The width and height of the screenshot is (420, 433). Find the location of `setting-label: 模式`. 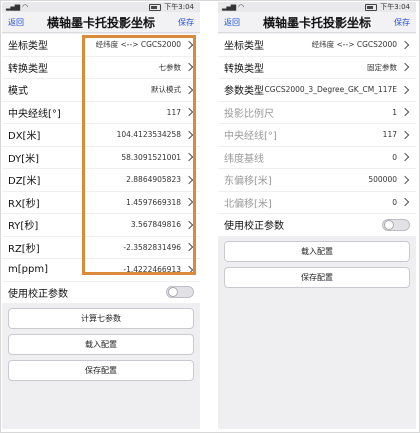

setting-label: 模式 is located at coordinates (18, 92).